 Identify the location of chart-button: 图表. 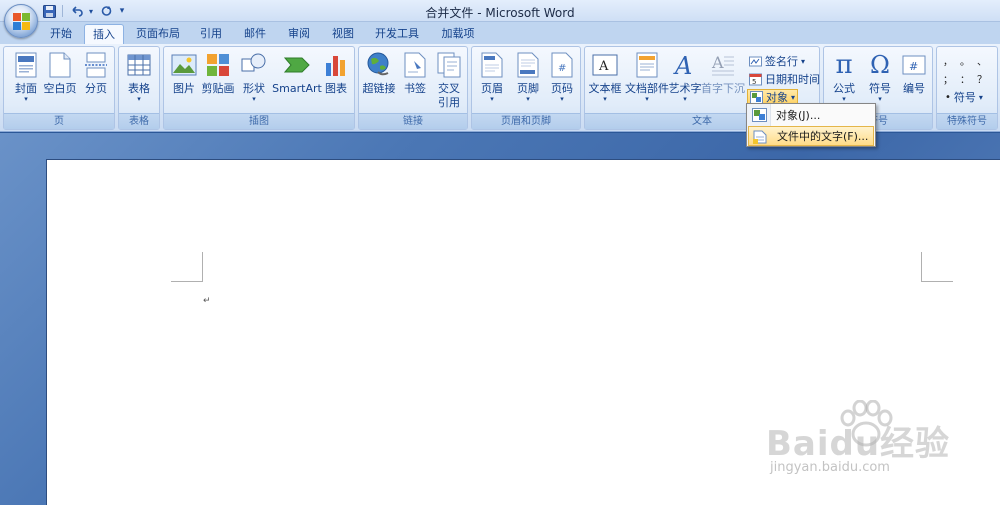
(336, 82).